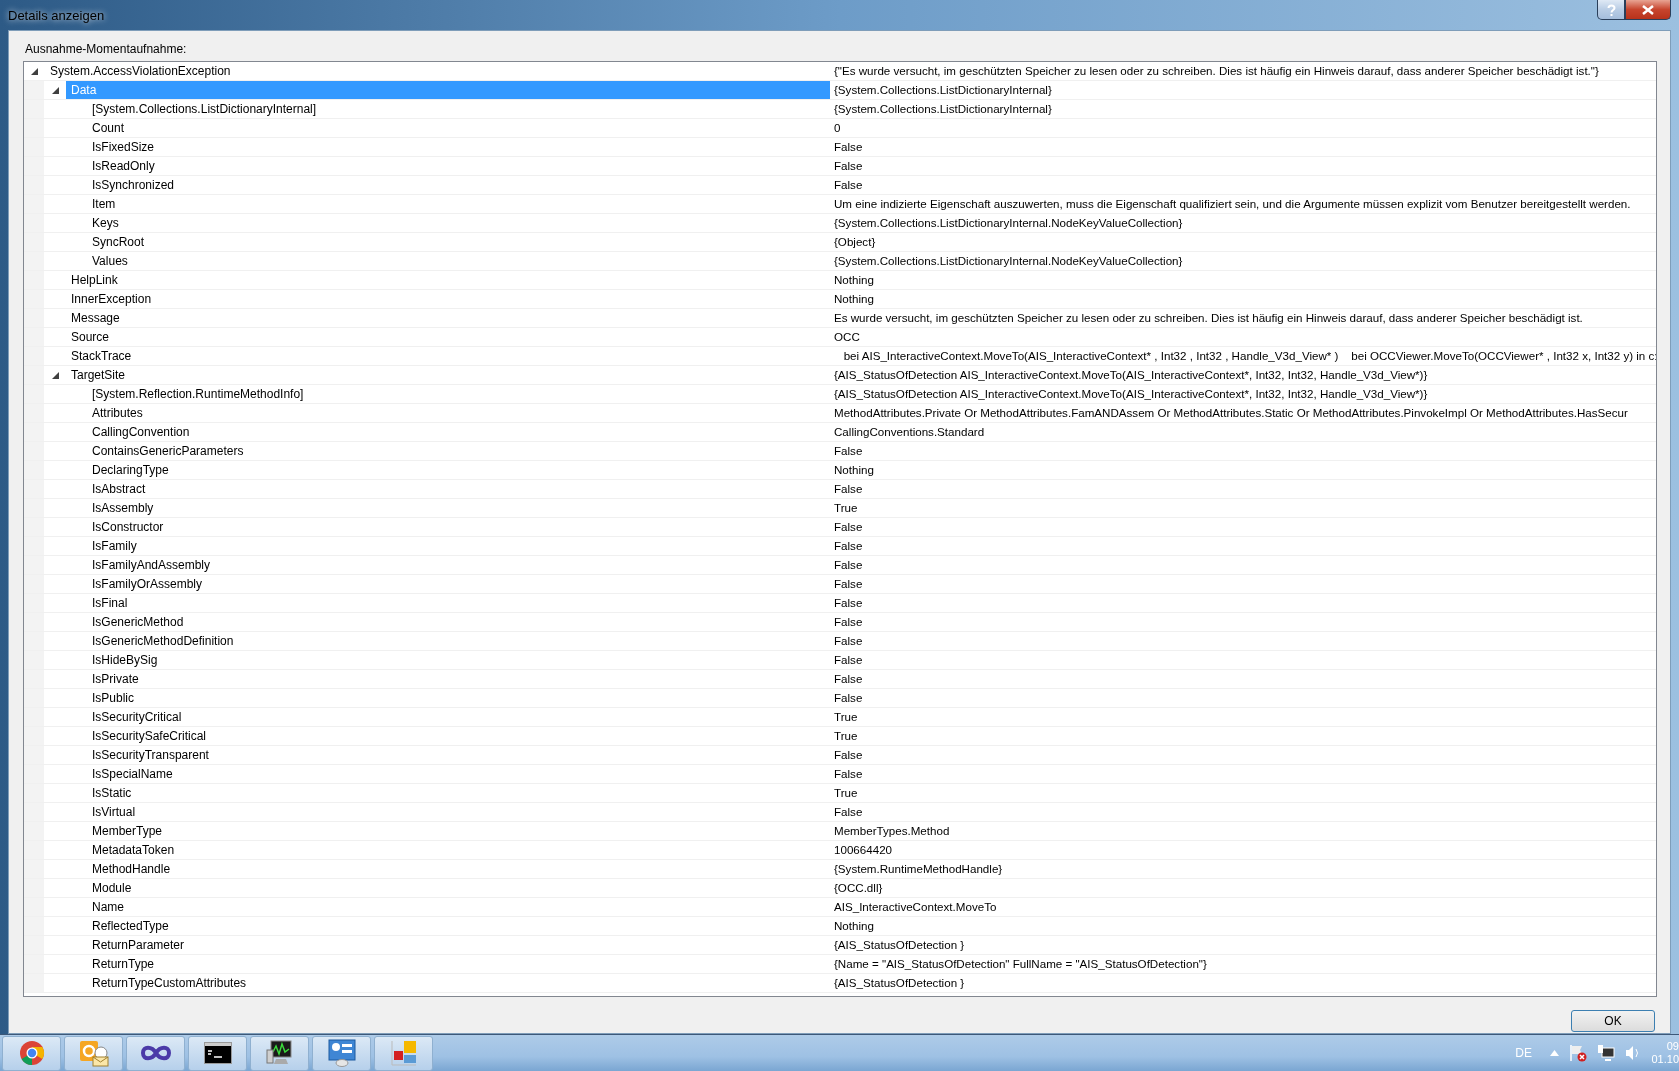 The image size is (1679, 1071). I want to click on value-cell-text: CallingConventions.Standard, so click(909, 432).